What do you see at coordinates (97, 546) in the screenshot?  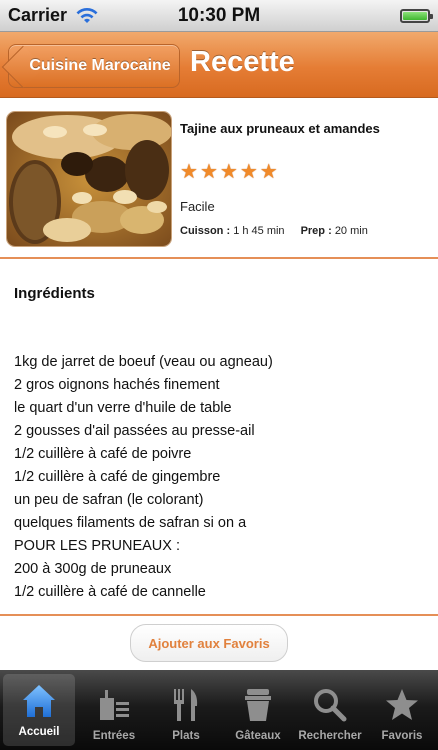 I see `list-item: POUR LES PRUNEAUX :` at bounding box center [97, 546].